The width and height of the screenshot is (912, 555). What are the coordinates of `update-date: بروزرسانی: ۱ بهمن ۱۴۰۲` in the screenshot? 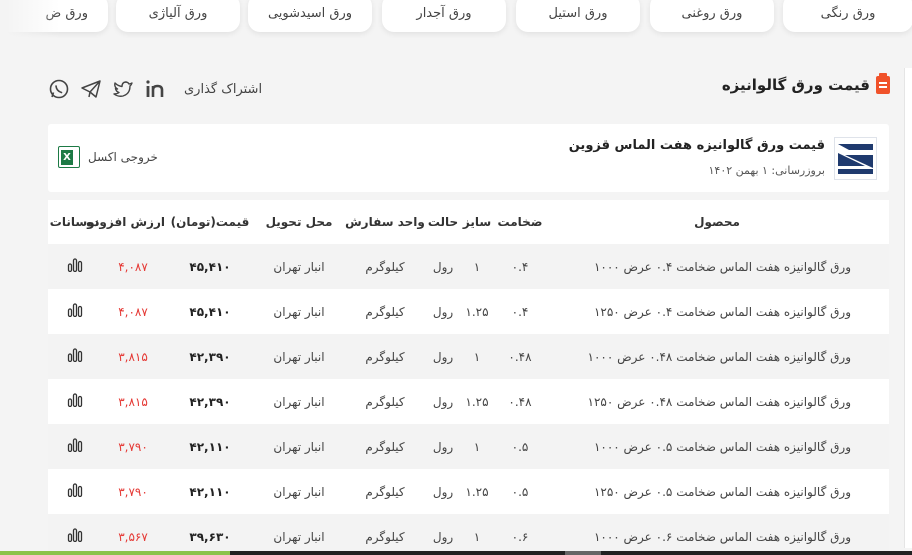 It's located at (767, 170).